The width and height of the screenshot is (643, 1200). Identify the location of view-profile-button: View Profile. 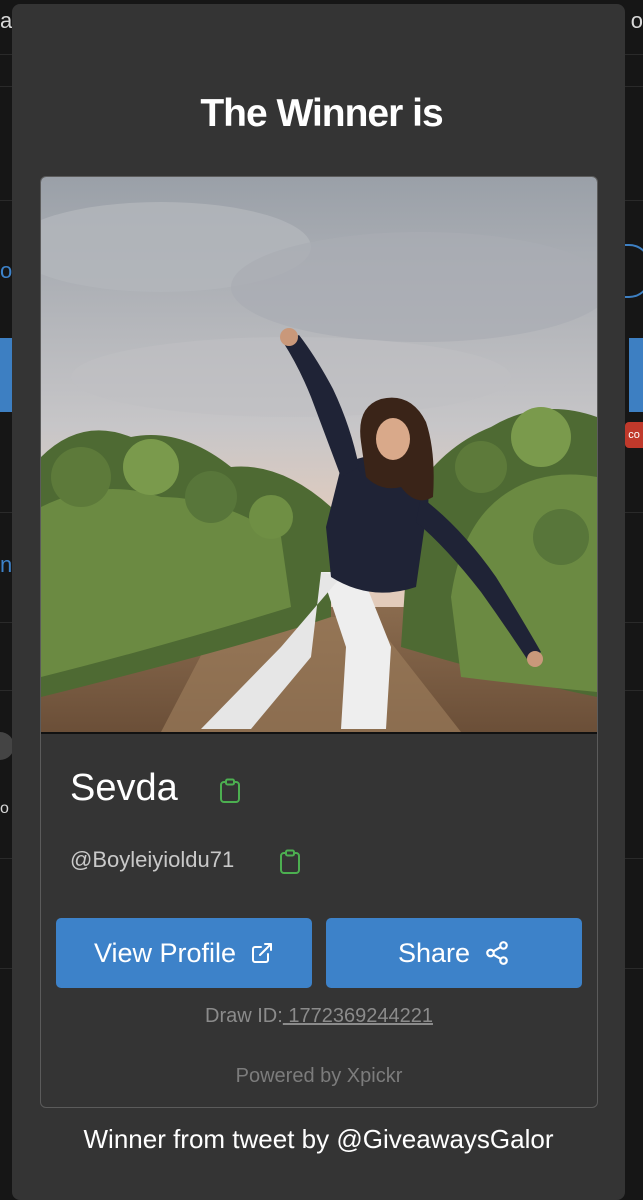
(184, 953).